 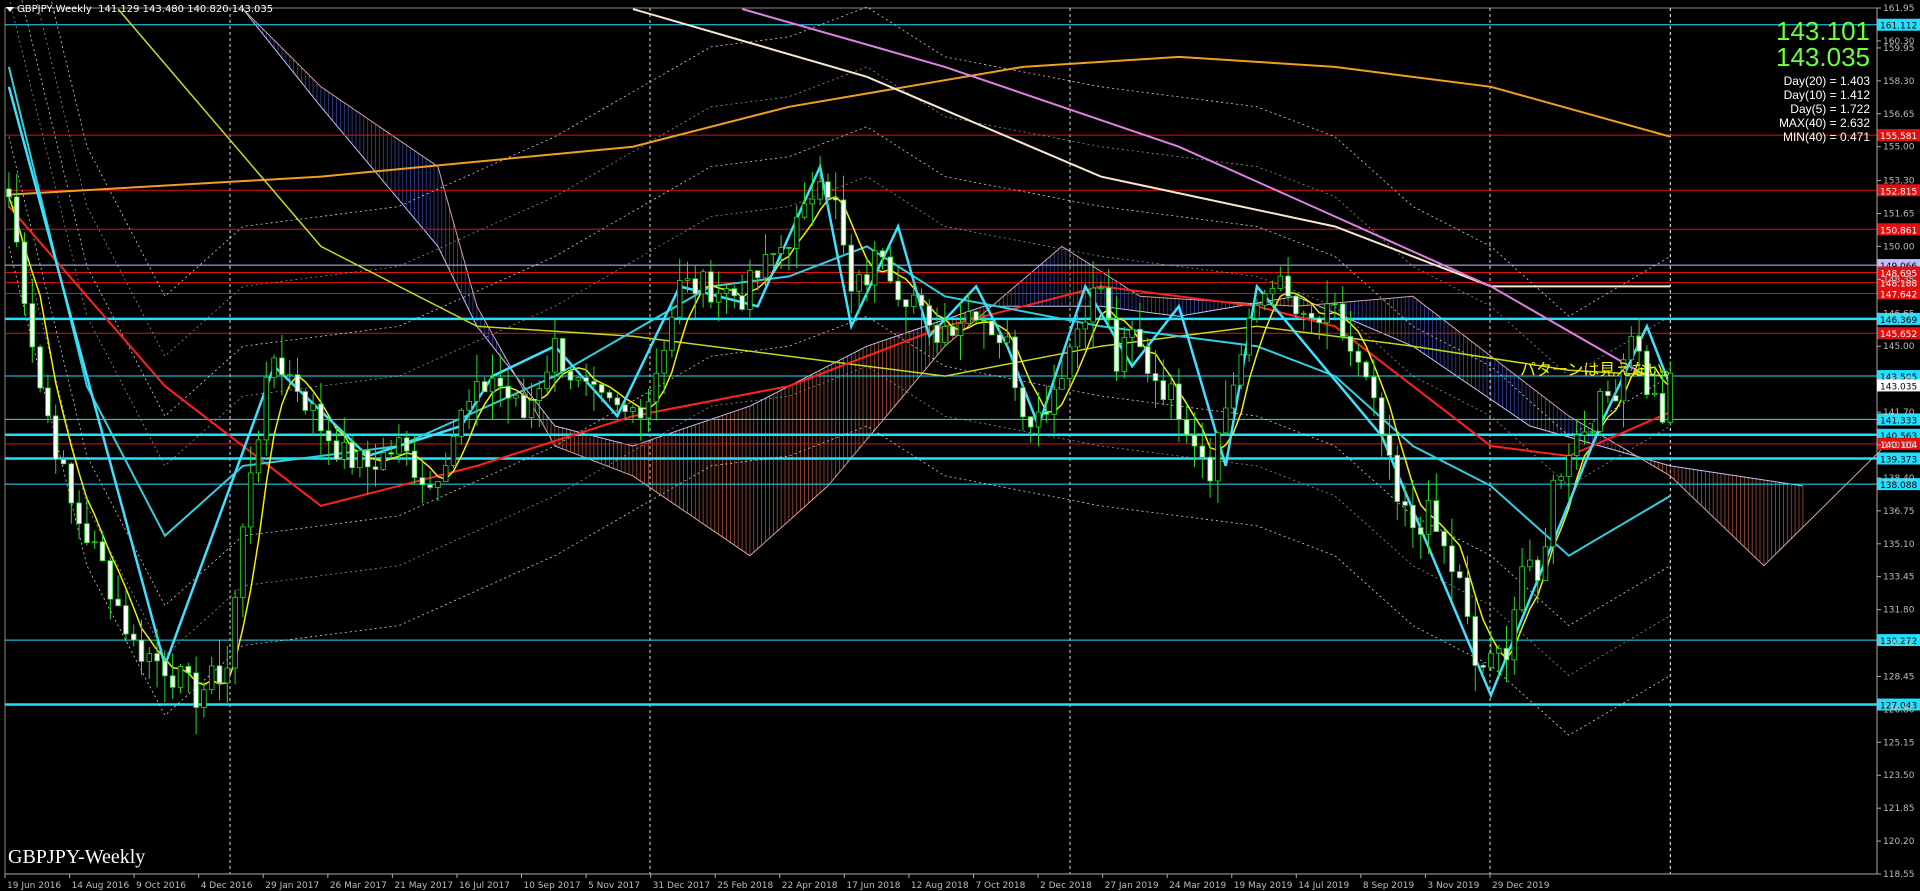 What do you see at coordinates (1899, 611) in the screenshot?
I see `price-tick-label: 131.80` at bounding box center [1899, 611].